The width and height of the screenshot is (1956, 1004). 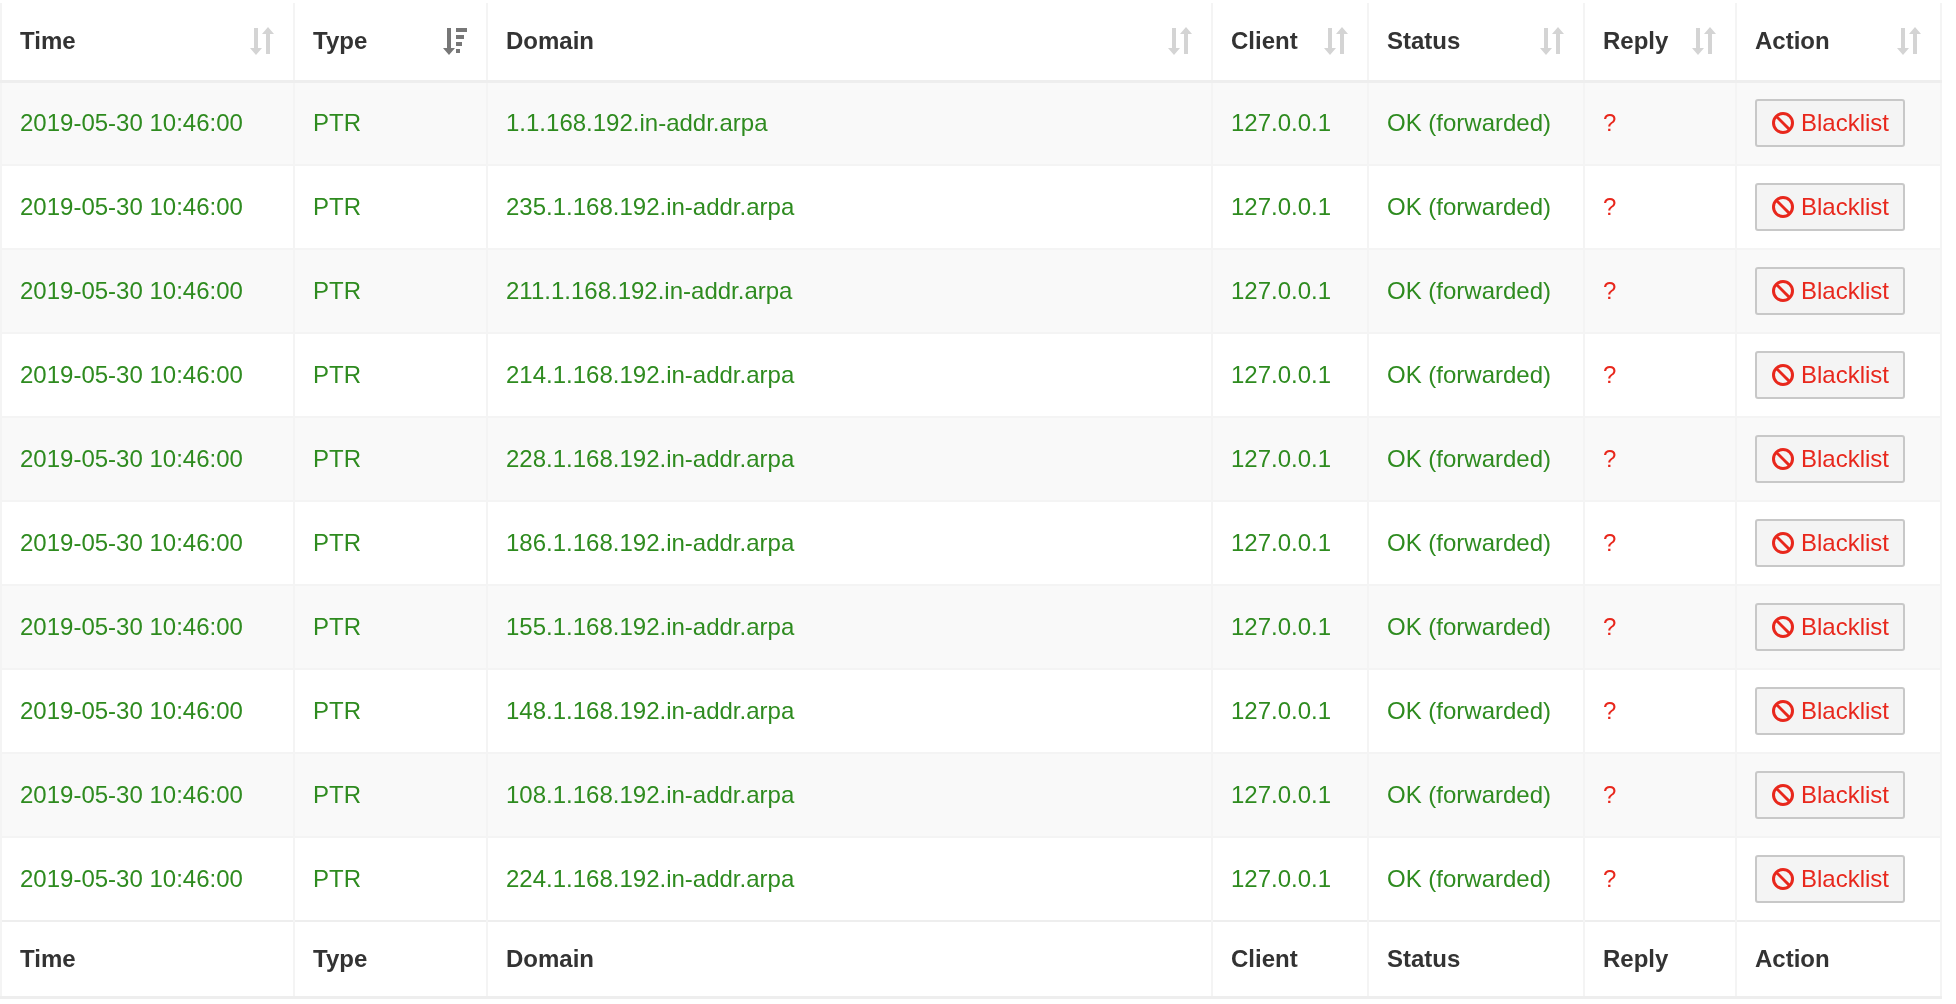 I want to click on column-label: Reply, so click(x=1636, y=41).